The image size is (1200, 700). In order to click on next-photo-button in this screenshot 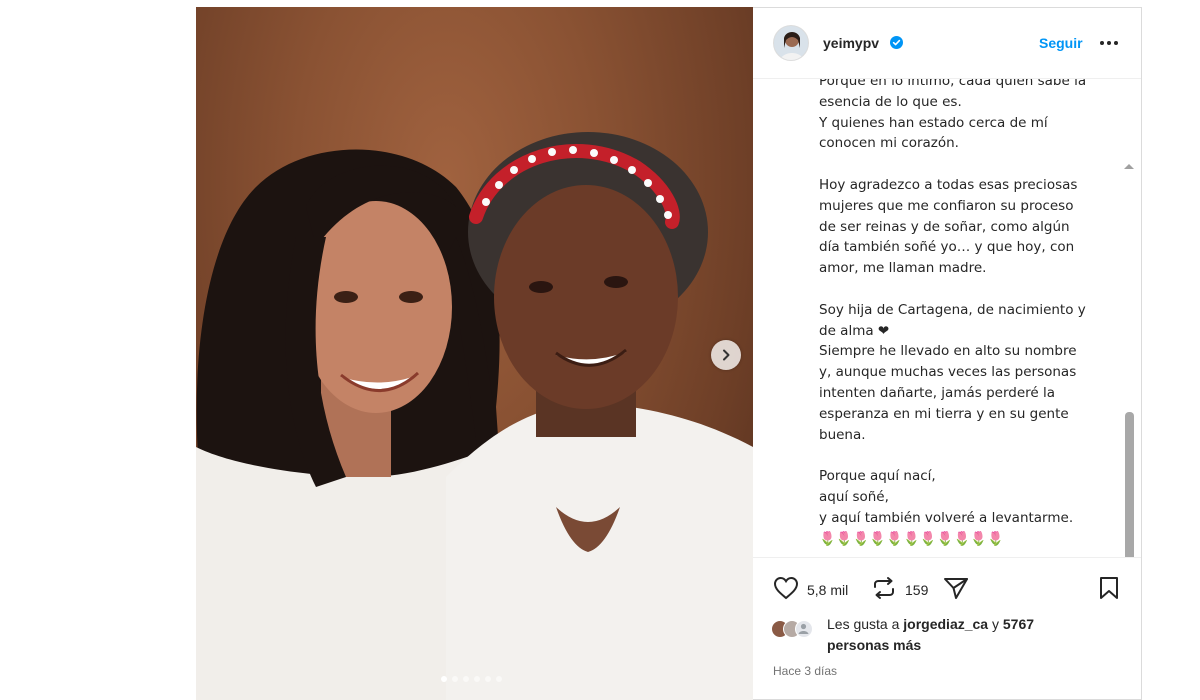, I will do `click(726, 355)`.